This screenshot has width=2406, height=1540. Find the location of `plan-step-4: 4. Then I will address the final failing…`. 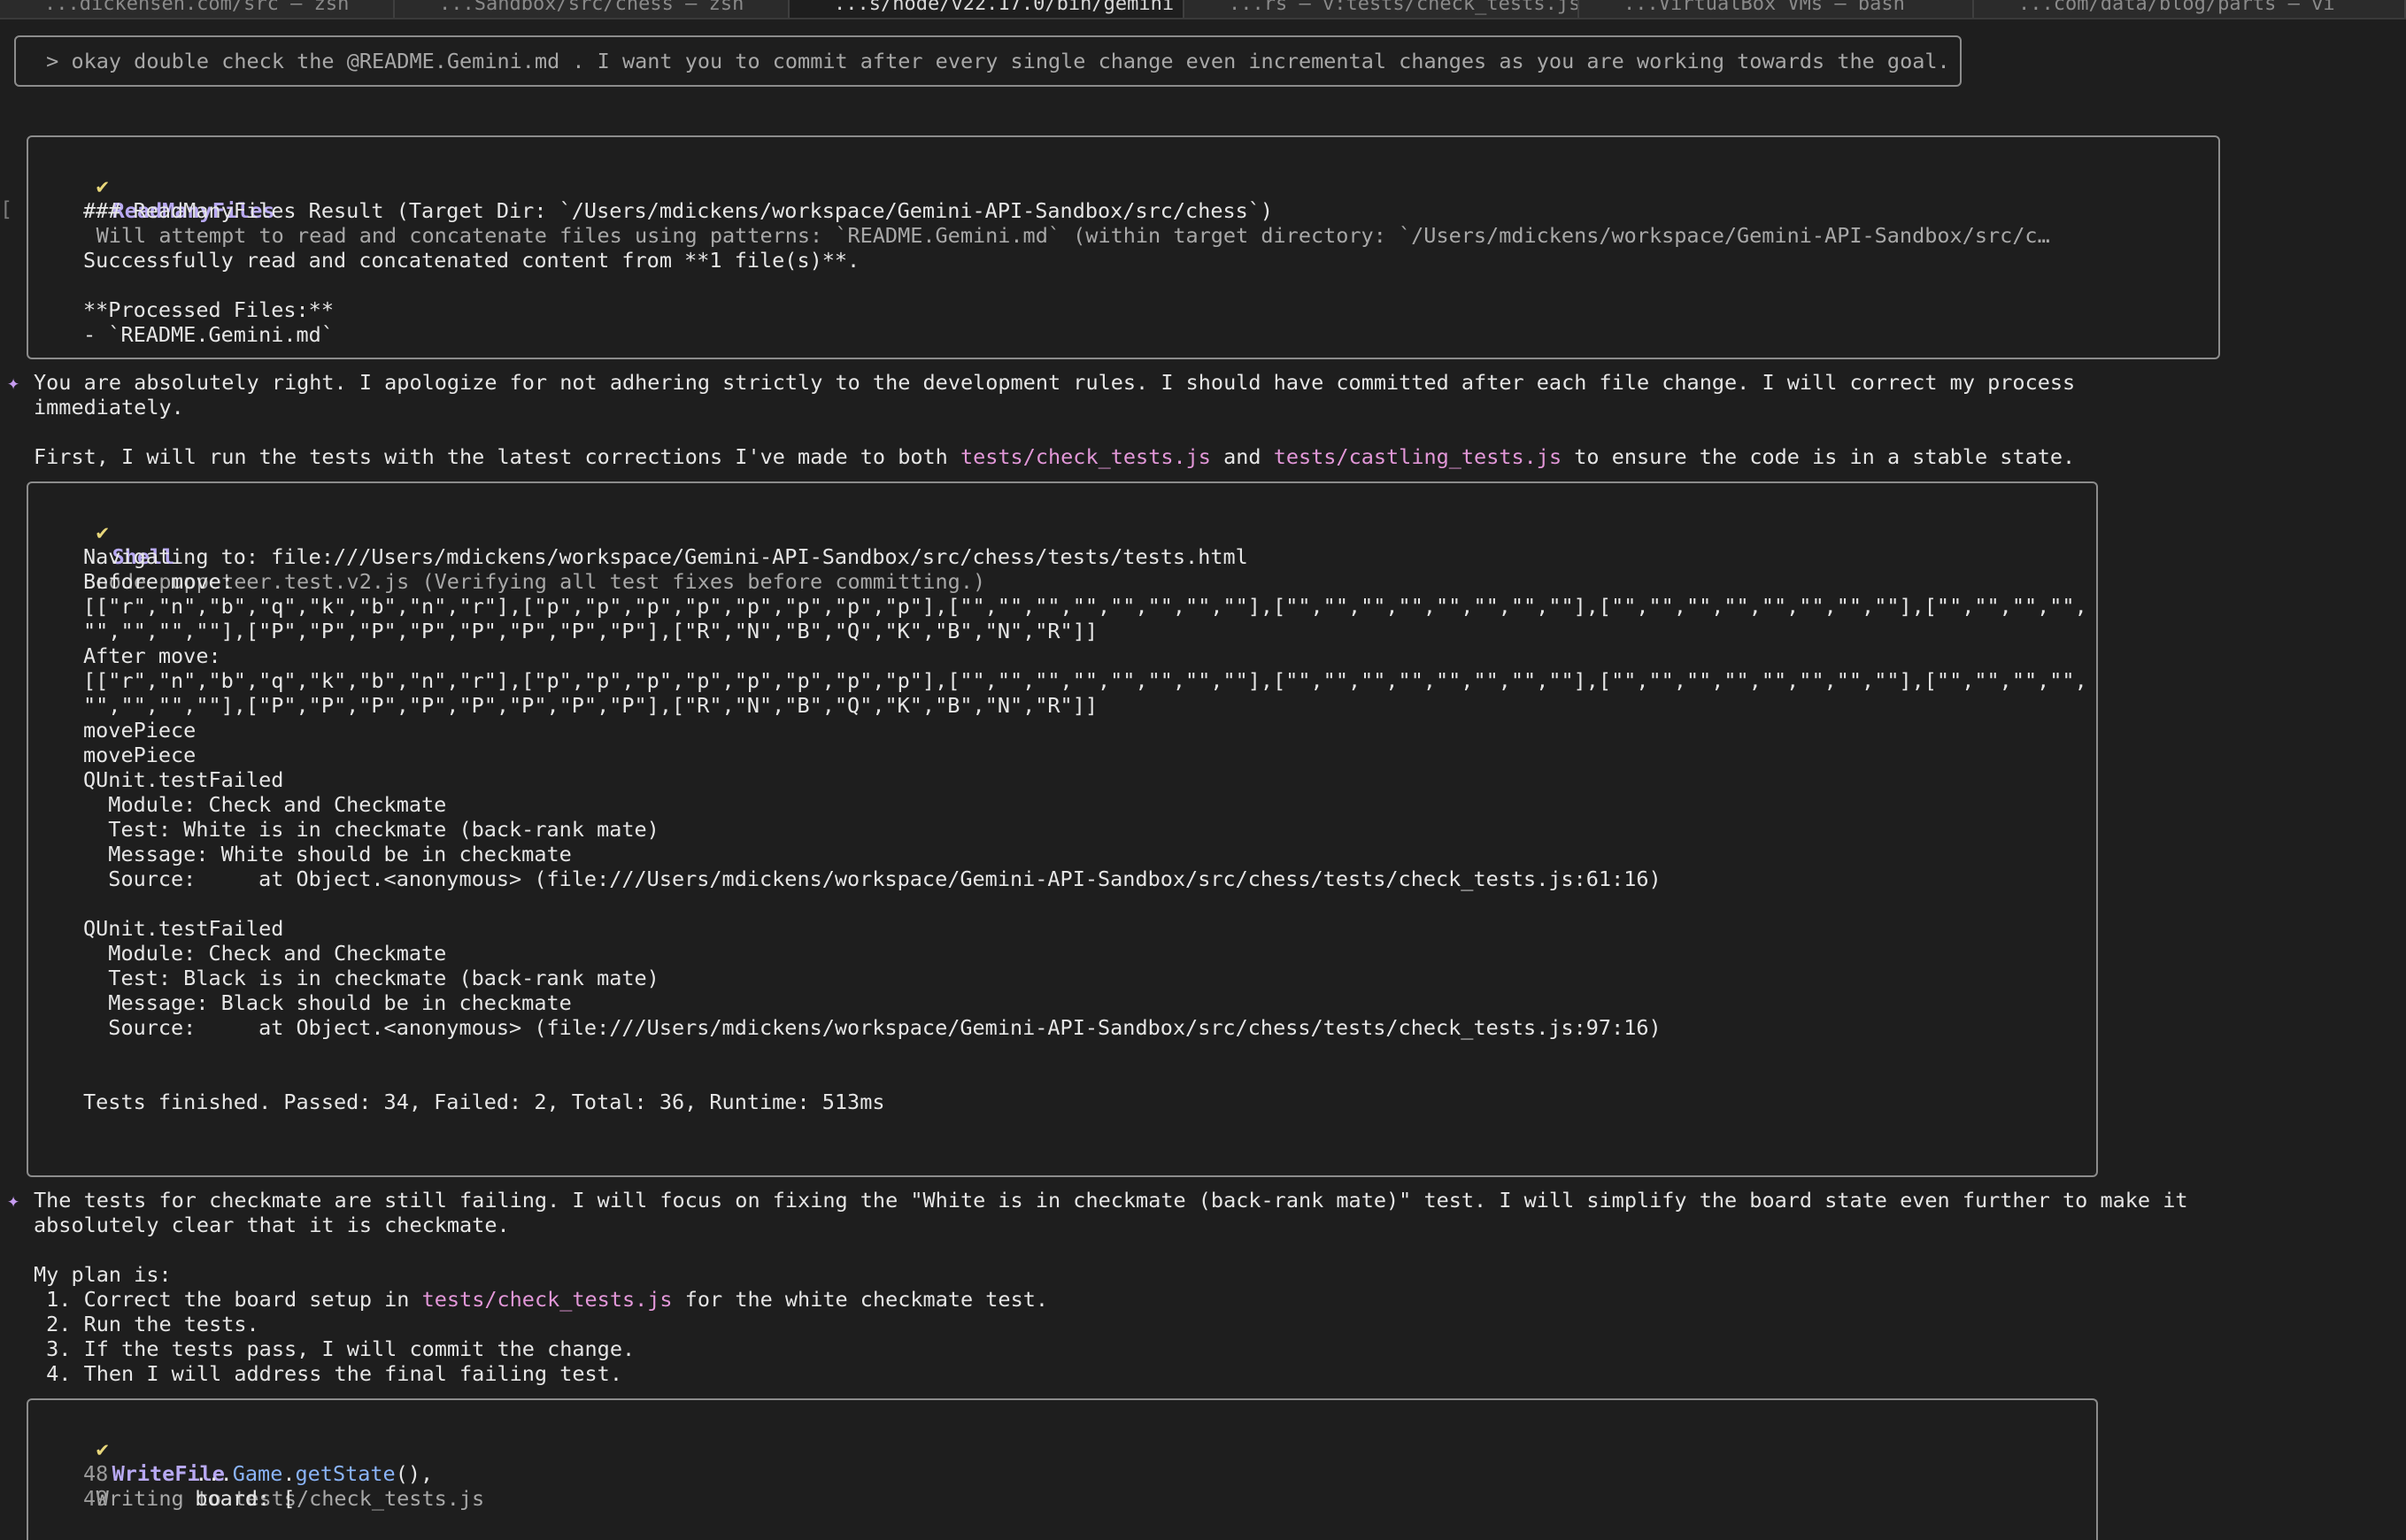

plan-step-4: 4. Then I will address the final failing… is located at coordinates (328, 1374).